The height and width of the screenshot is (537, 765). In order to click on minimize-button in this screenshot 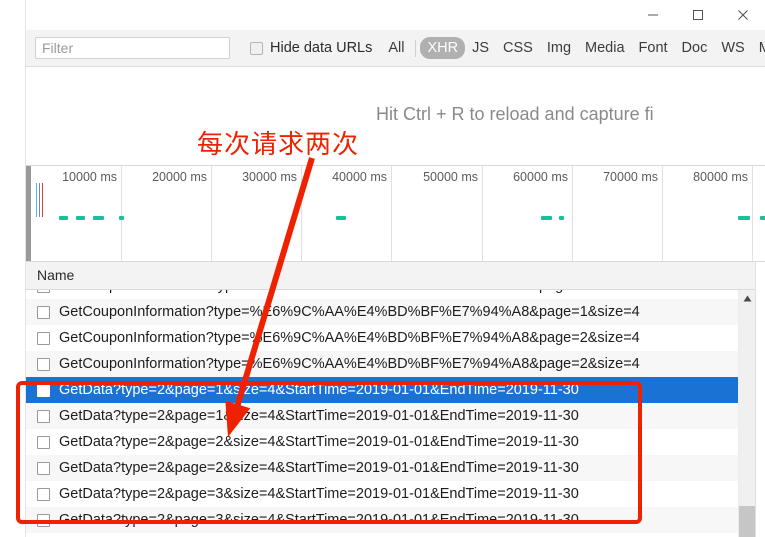, I will do `click(652, 15)`.